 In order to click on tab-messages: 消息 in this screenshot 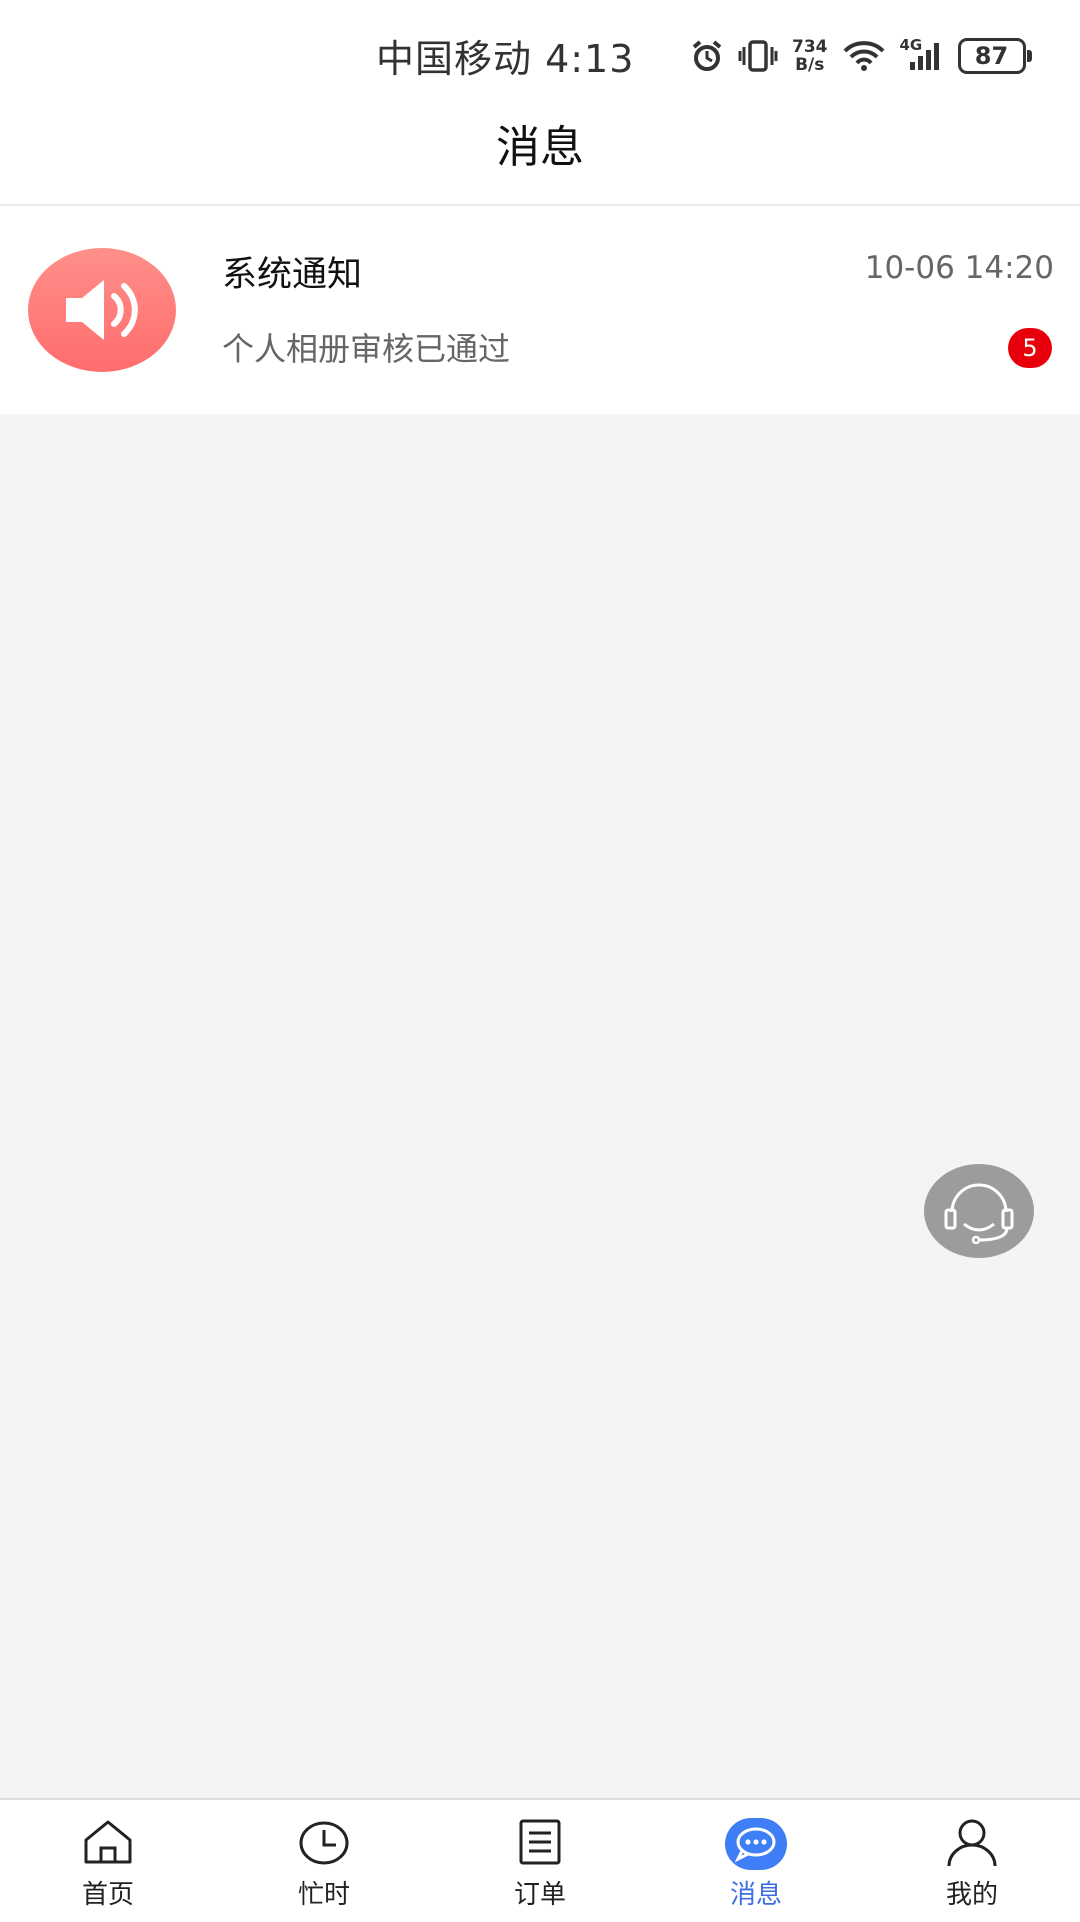, I will do `click(756, 1861)`.